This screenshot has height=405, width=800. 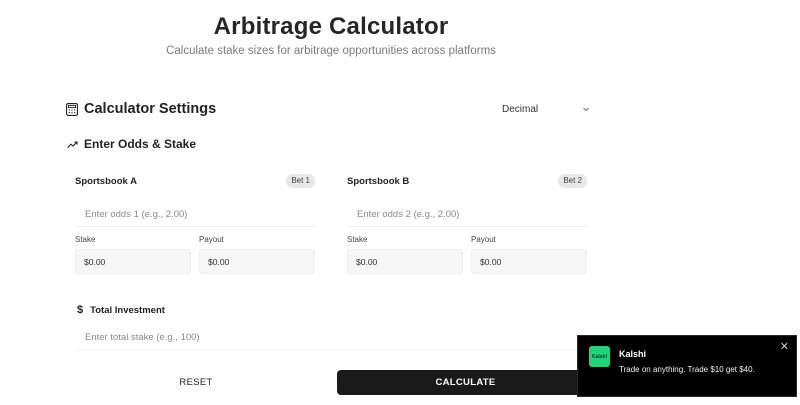 What do you see at coordinates (150, 109) in the screenshot?
I see `calculator-settings-title: Calculator Settings` at bounding box center [150, 109].